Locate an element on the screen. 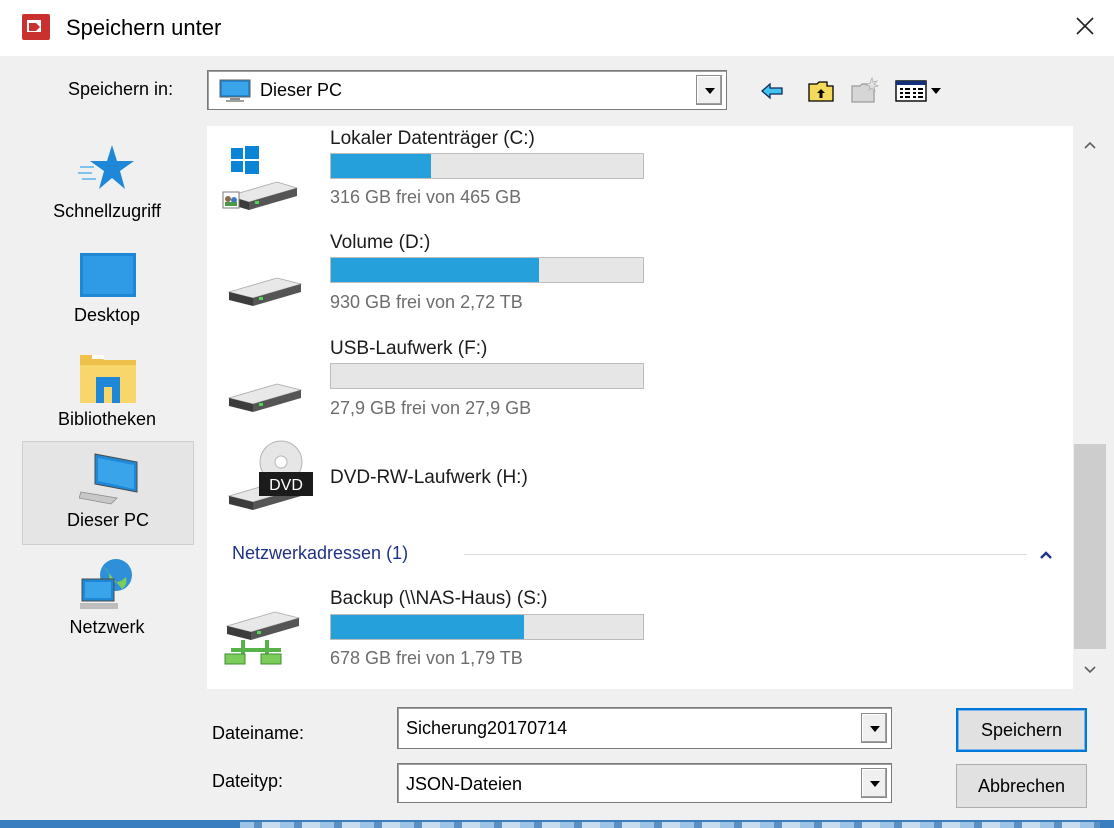 The height and width of the screenshot is (828, 1114). drive-free-space: 316 GB frei von 465 GB is located at coordinates (426, 197).